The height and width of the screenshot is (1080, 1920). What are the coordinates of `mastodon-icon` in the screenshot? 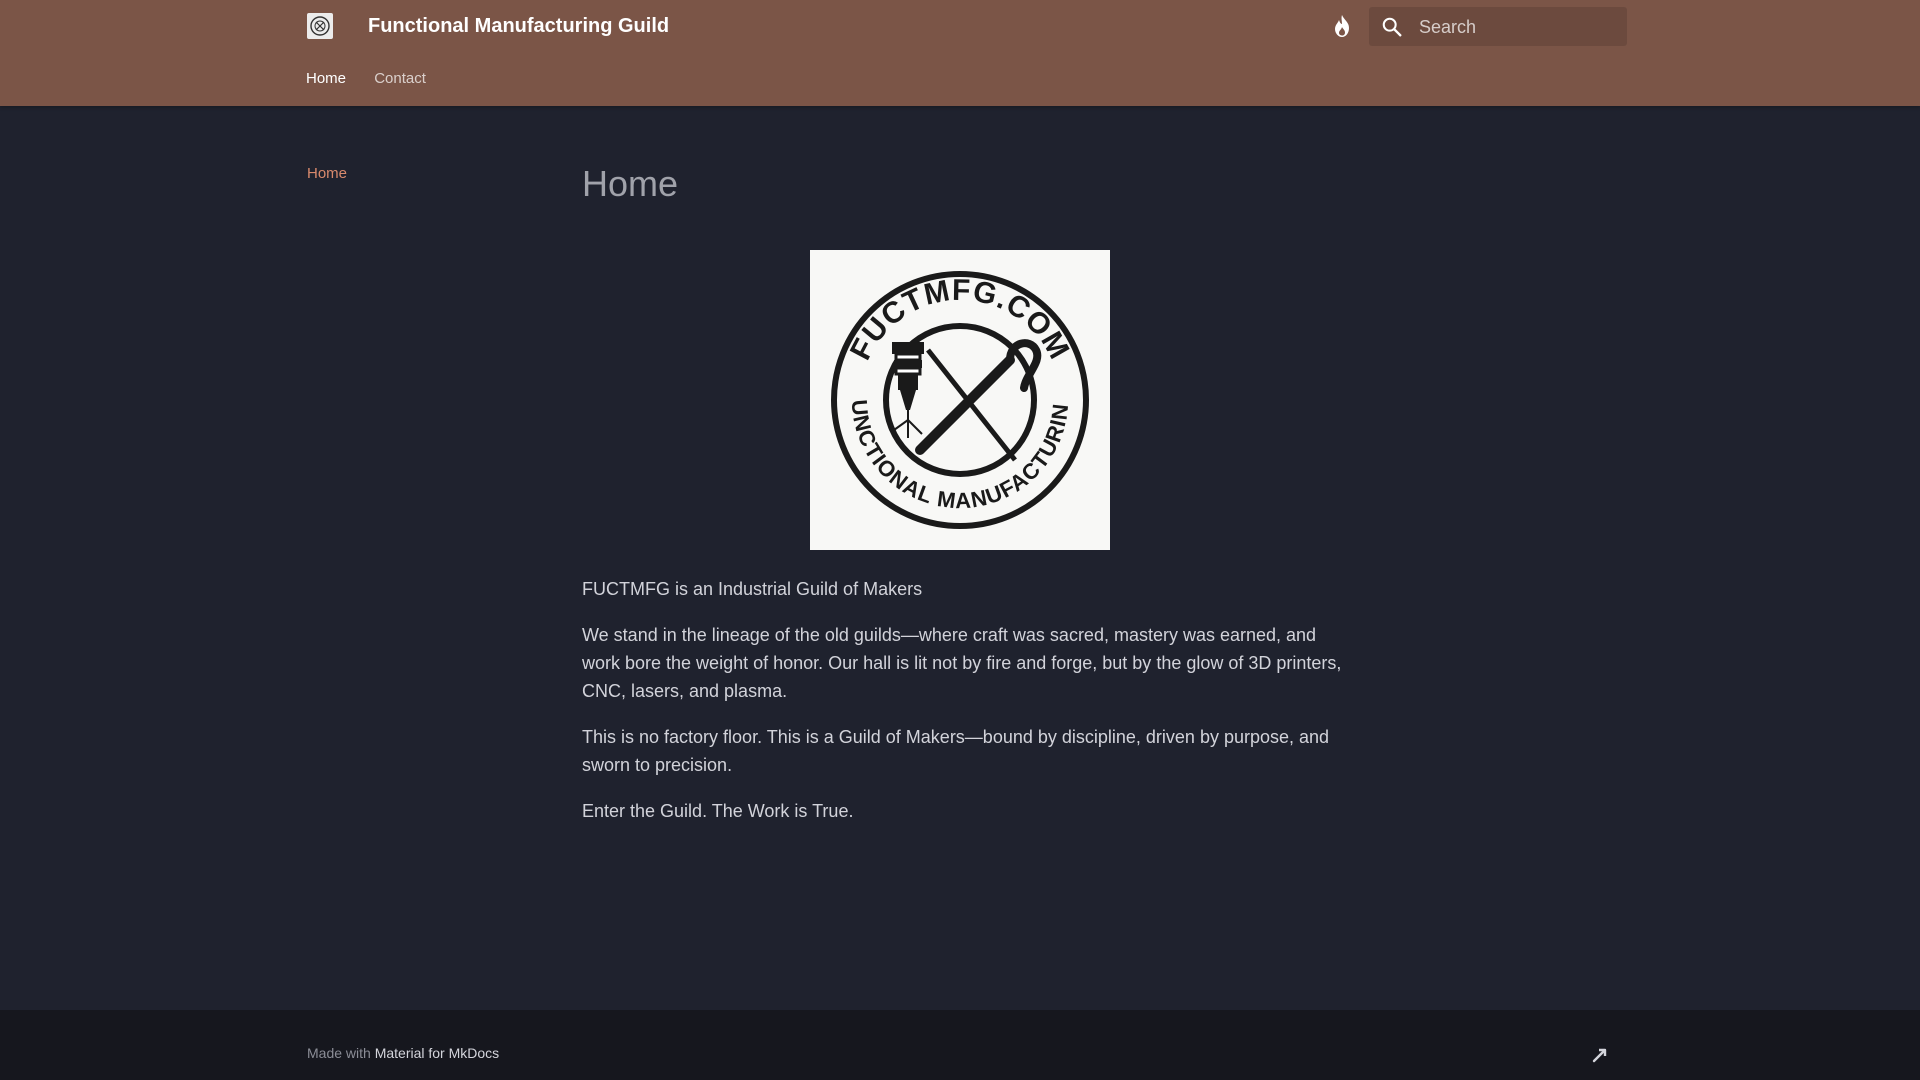 It's located at (1600, 1055).